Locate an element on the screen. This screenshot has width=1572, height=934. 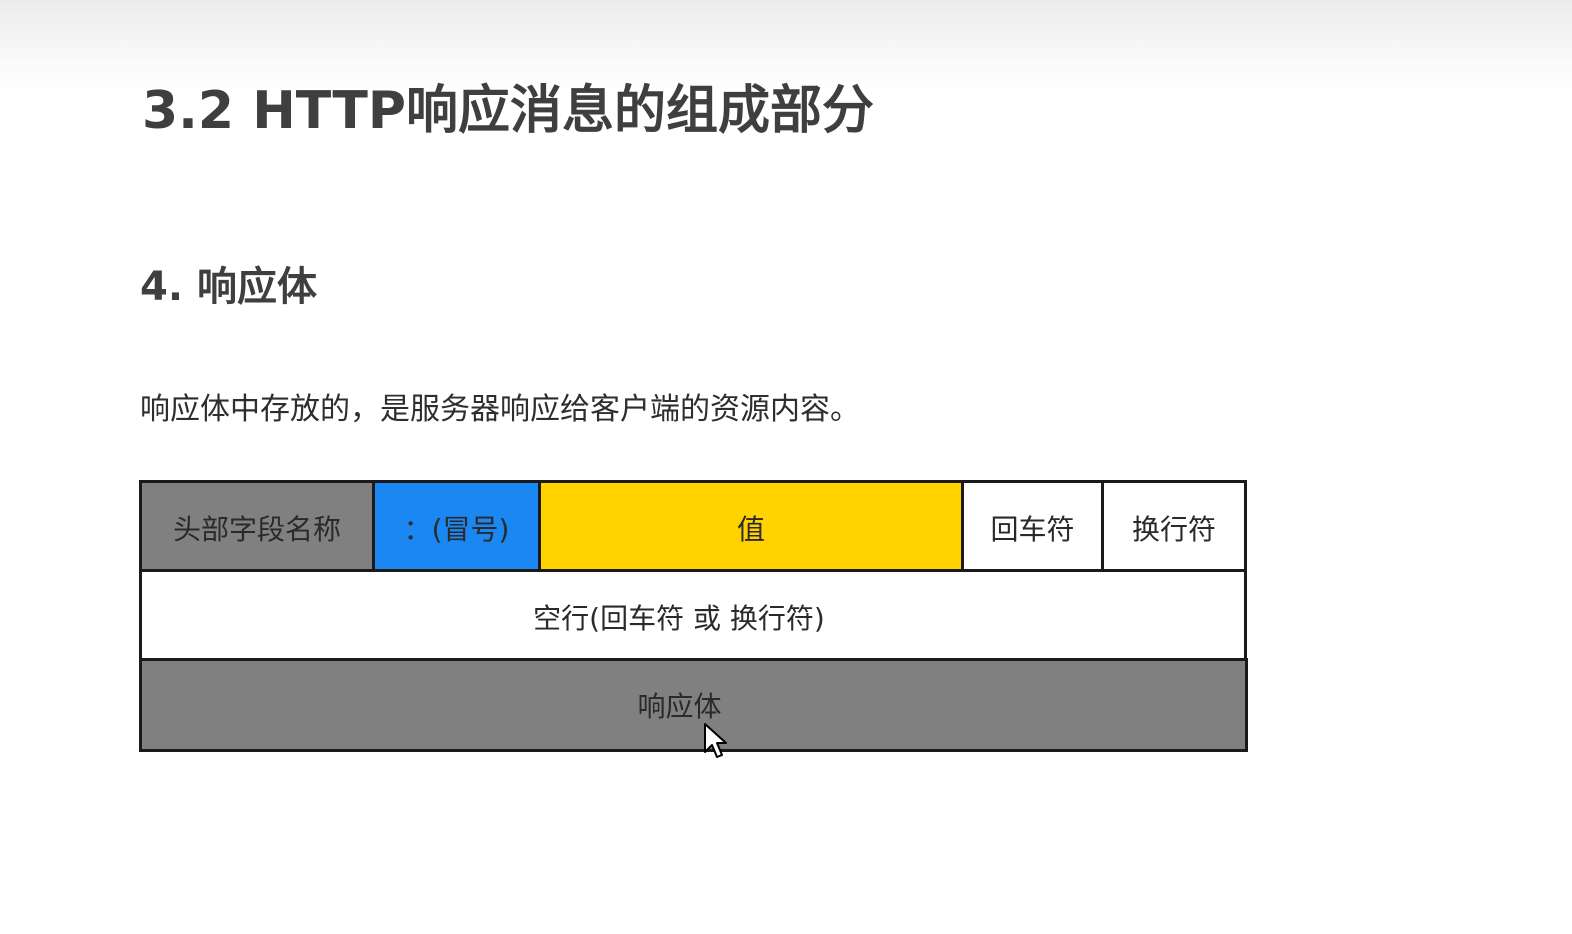
description-text: 响应体中存放的，是服务器响应给客户端的资源内容。 is located at coordinates (500, 409).